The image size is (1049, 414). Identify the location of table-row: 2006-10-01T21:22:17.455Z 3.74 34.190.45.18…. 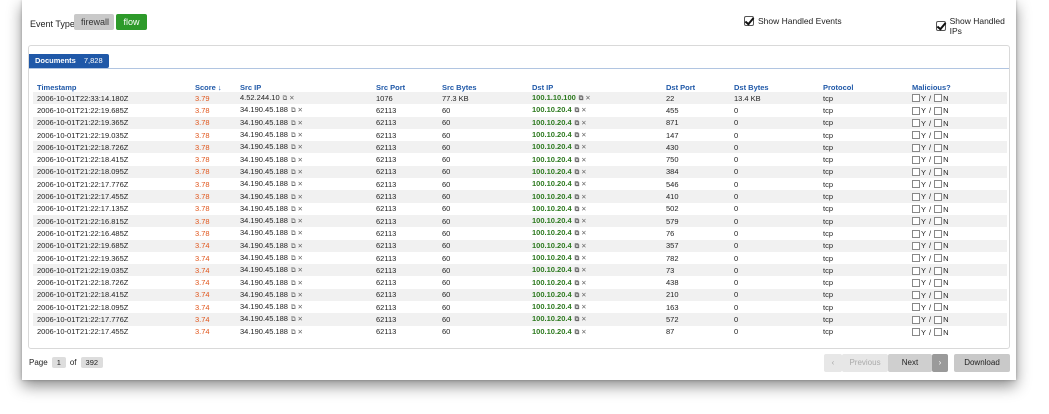
(520, 332).